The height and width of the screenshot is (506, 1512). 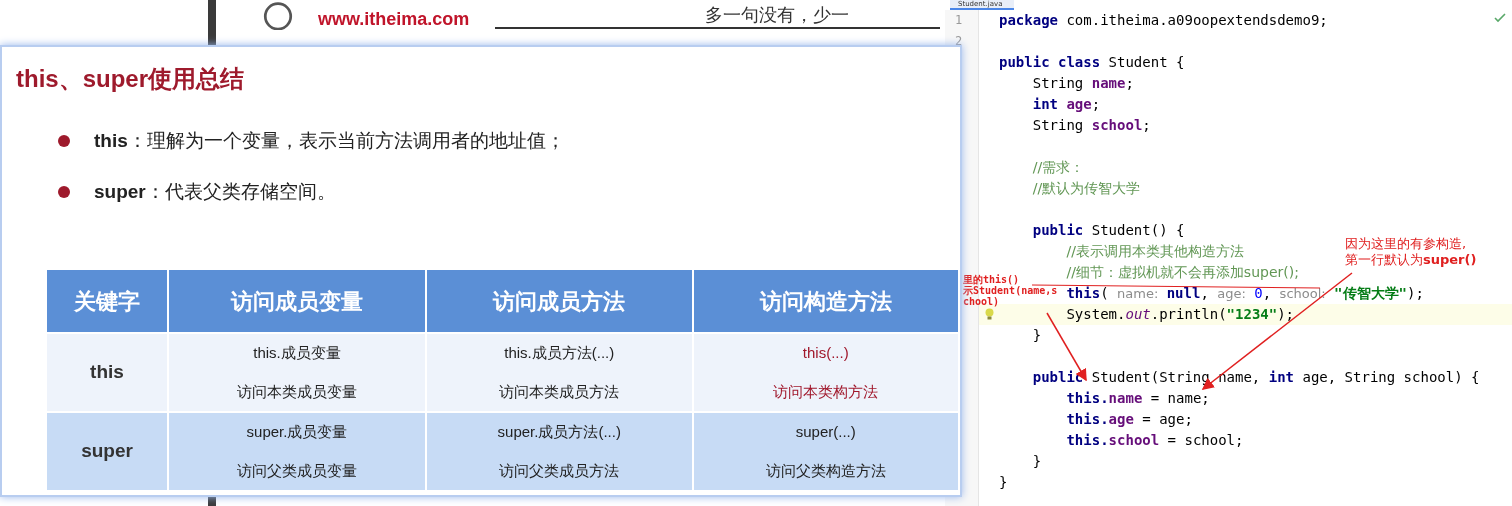 I want to click on slide-title: this、super使用总结, so click(x=130, y=79).